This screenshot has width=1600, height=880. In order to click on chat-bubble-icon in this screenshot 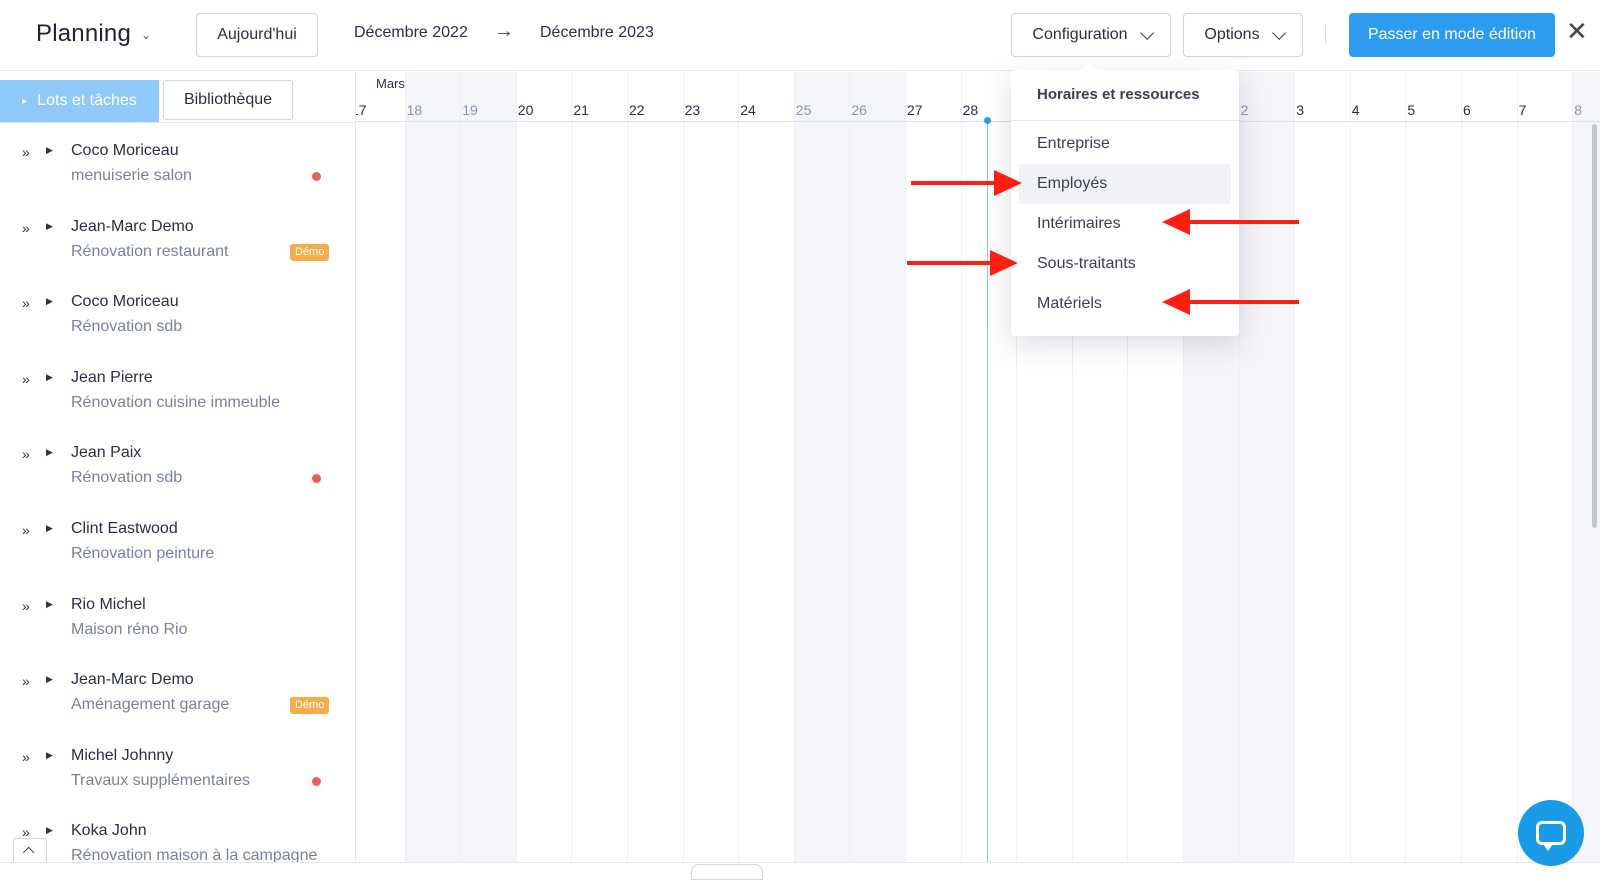, I will do `click(1551, 836)`.